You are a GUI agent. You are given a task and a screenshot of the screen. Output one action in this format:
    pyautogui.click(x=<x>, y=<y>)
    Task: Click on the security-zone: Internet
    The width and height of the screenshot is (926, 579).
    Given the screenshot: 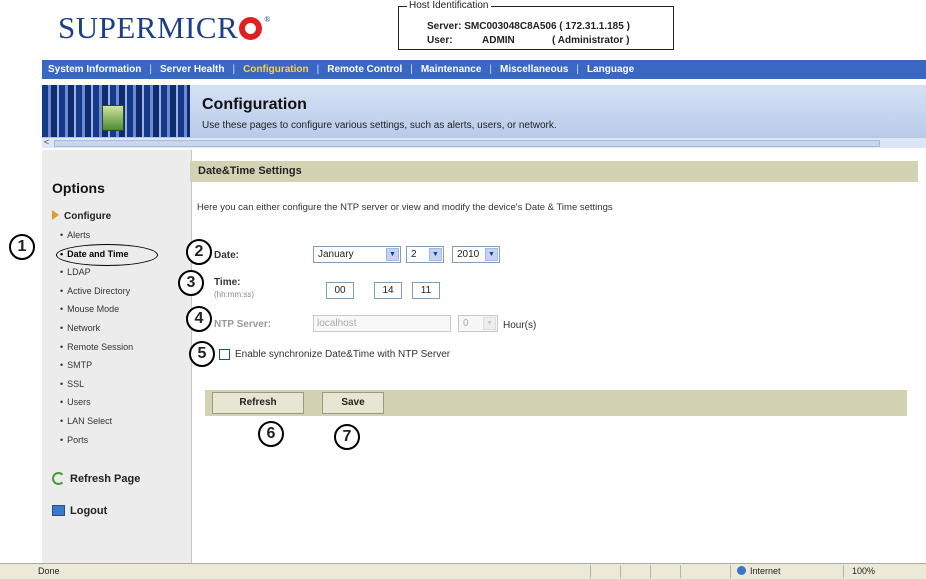 What is the action you would take?
    pyautogui.click(x=759, y=571)
    